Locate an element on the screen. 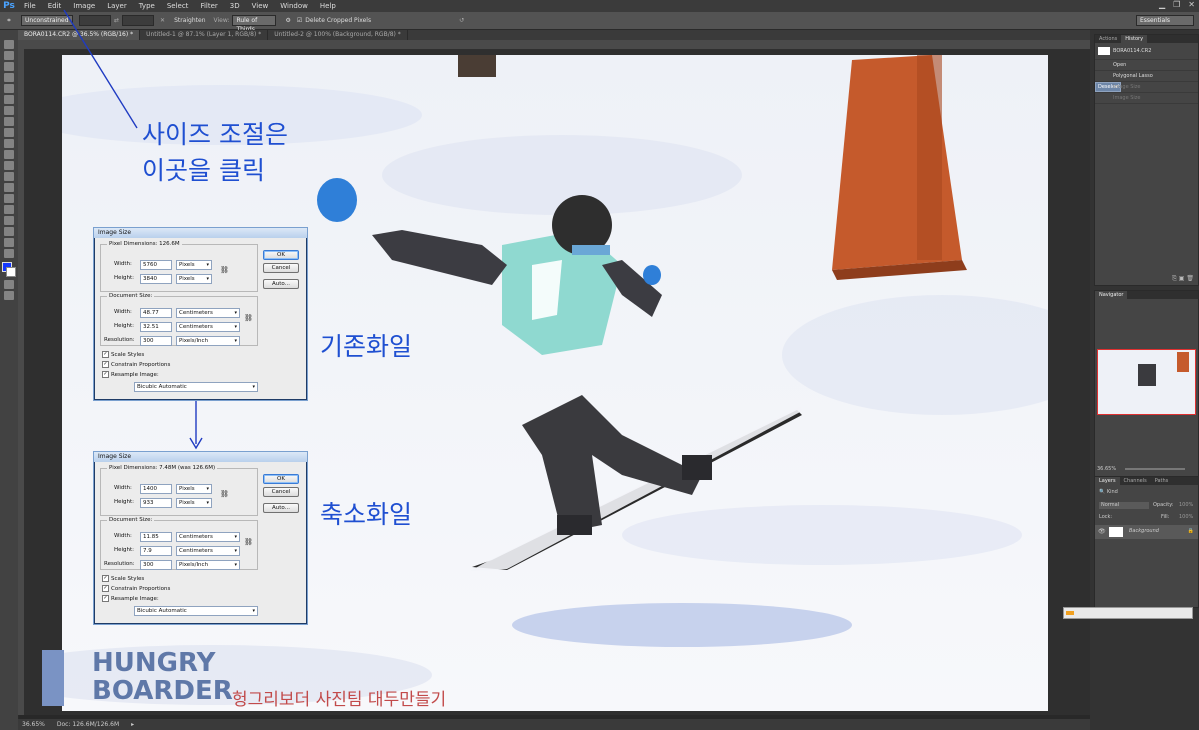 This screenshot has height=730, width=1199. ok-button: OK is located at coordinates (281, 479).